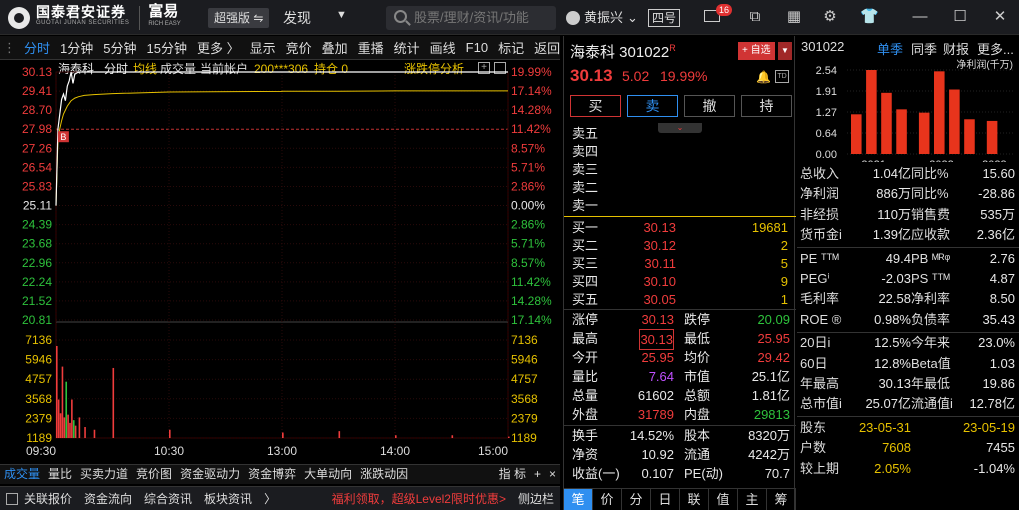  What do you see at coordinates (657, 319) in the screenshot?
I see `stat-value: 30.13` at bounding box center [657, 319].